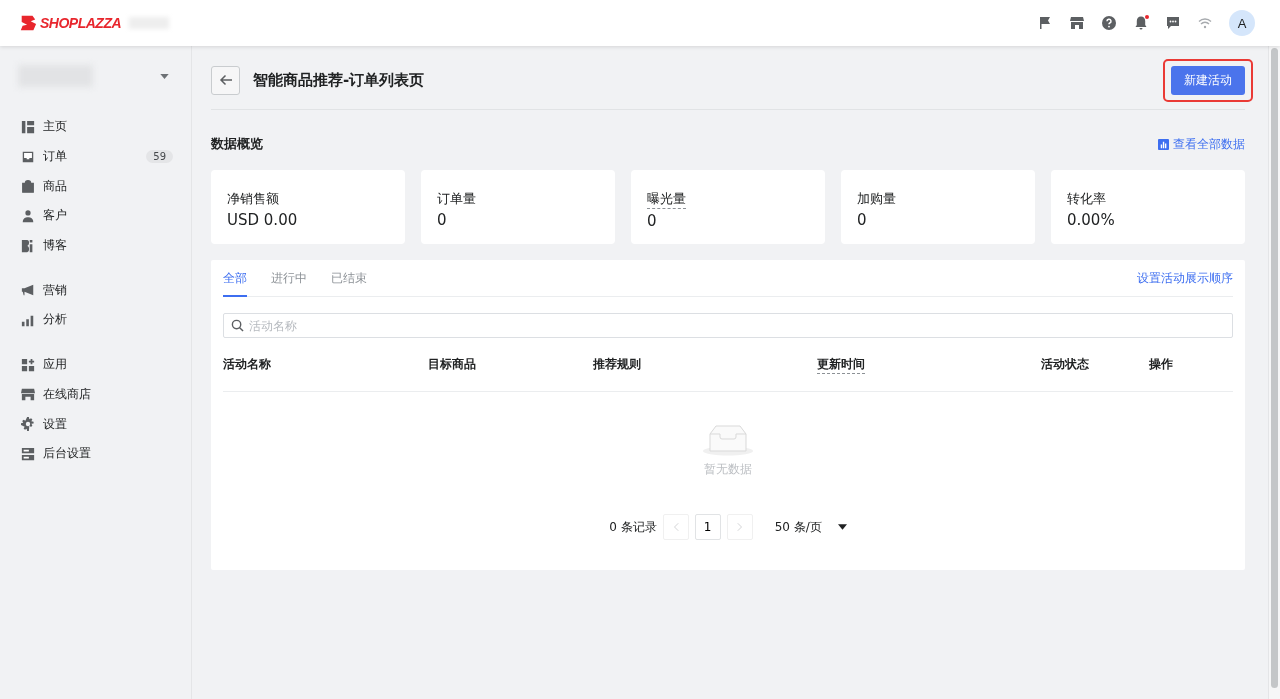 Image resolution: width=1280 pixels, height=699 pixels. Describe the element at coordinates (164, 76) in the screenshot. I see `dropdown-icon` at that location.